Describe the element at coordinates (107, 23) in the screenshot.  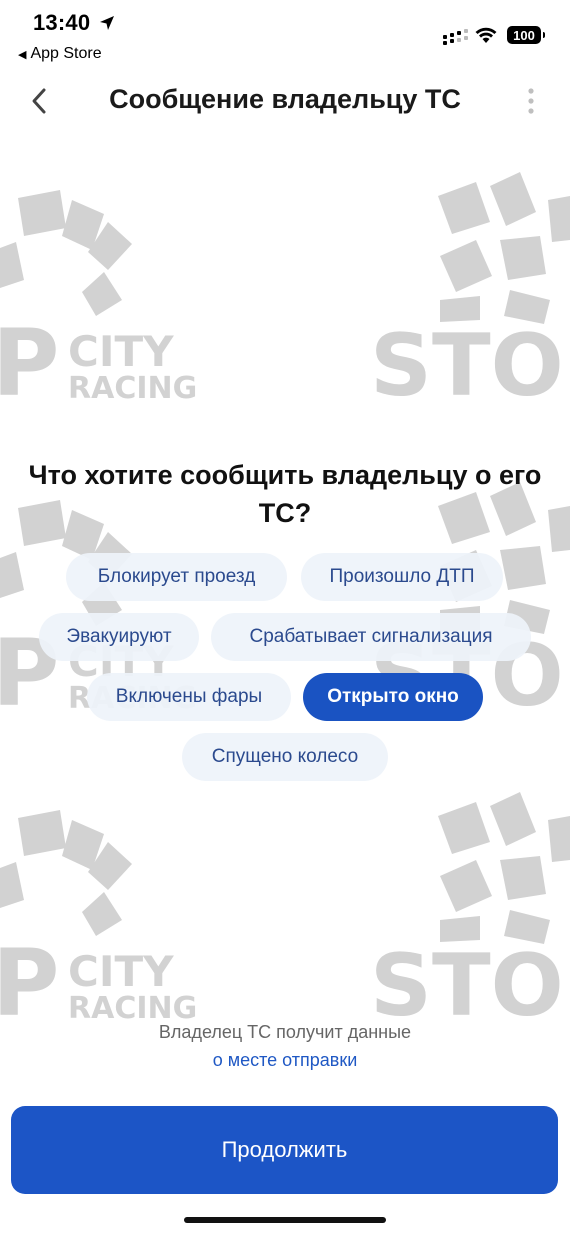
I see `location-arrow-icon` at that location.